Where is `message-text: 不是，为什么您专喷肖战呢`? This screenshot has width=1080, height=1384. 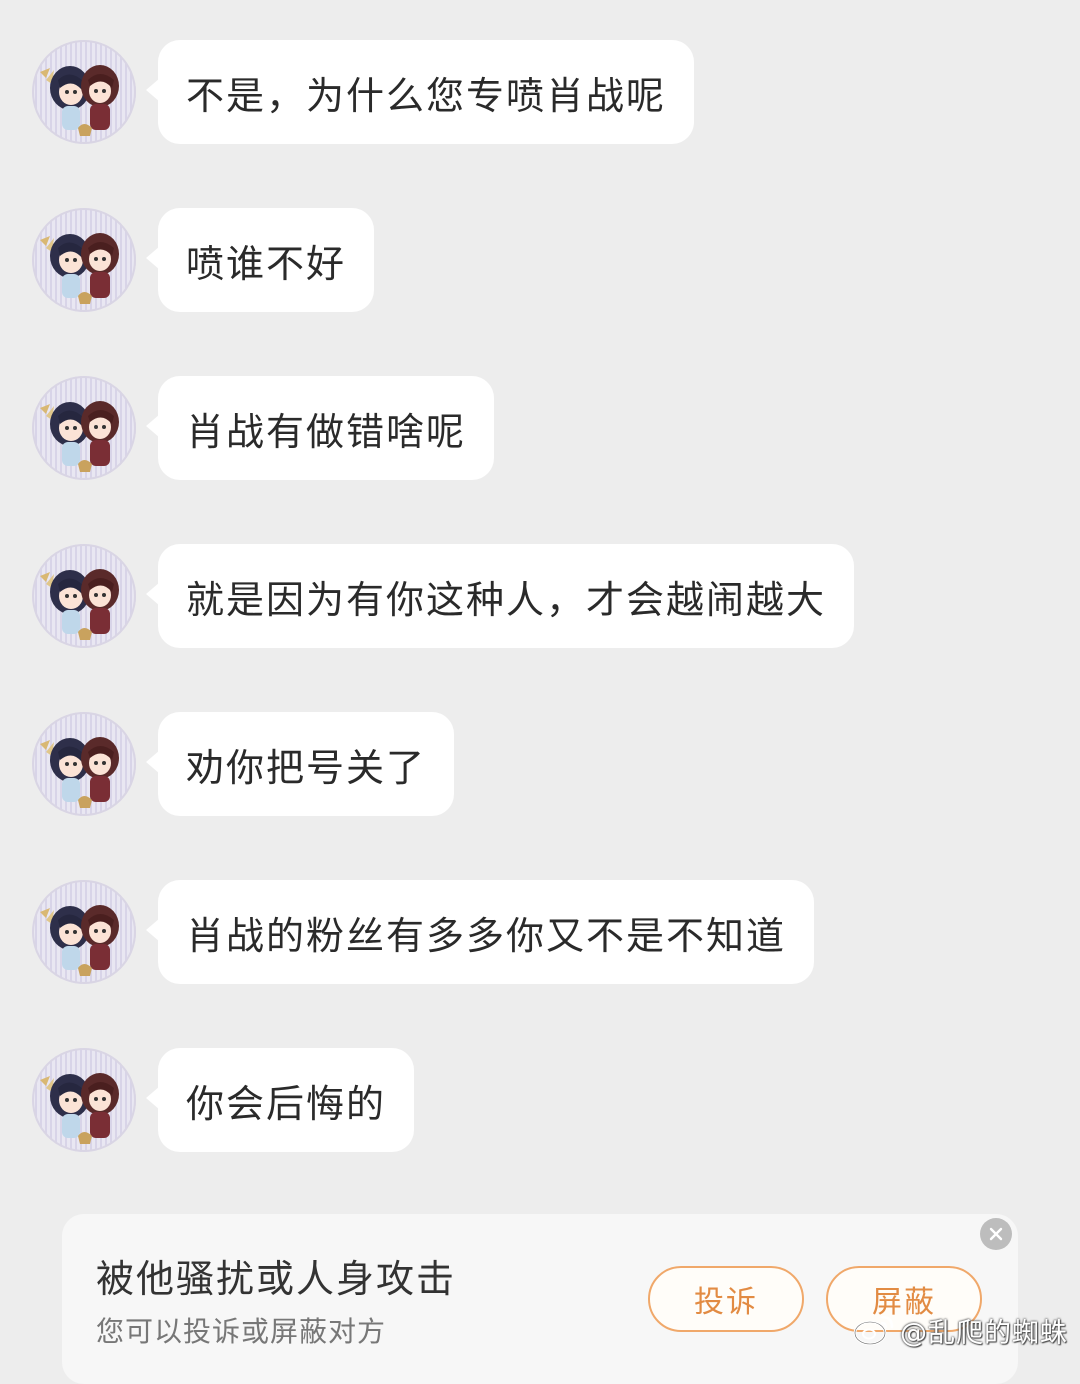 message-text: 不是，为什么您专喷肖战呢 is located at coordinates (426, 95).